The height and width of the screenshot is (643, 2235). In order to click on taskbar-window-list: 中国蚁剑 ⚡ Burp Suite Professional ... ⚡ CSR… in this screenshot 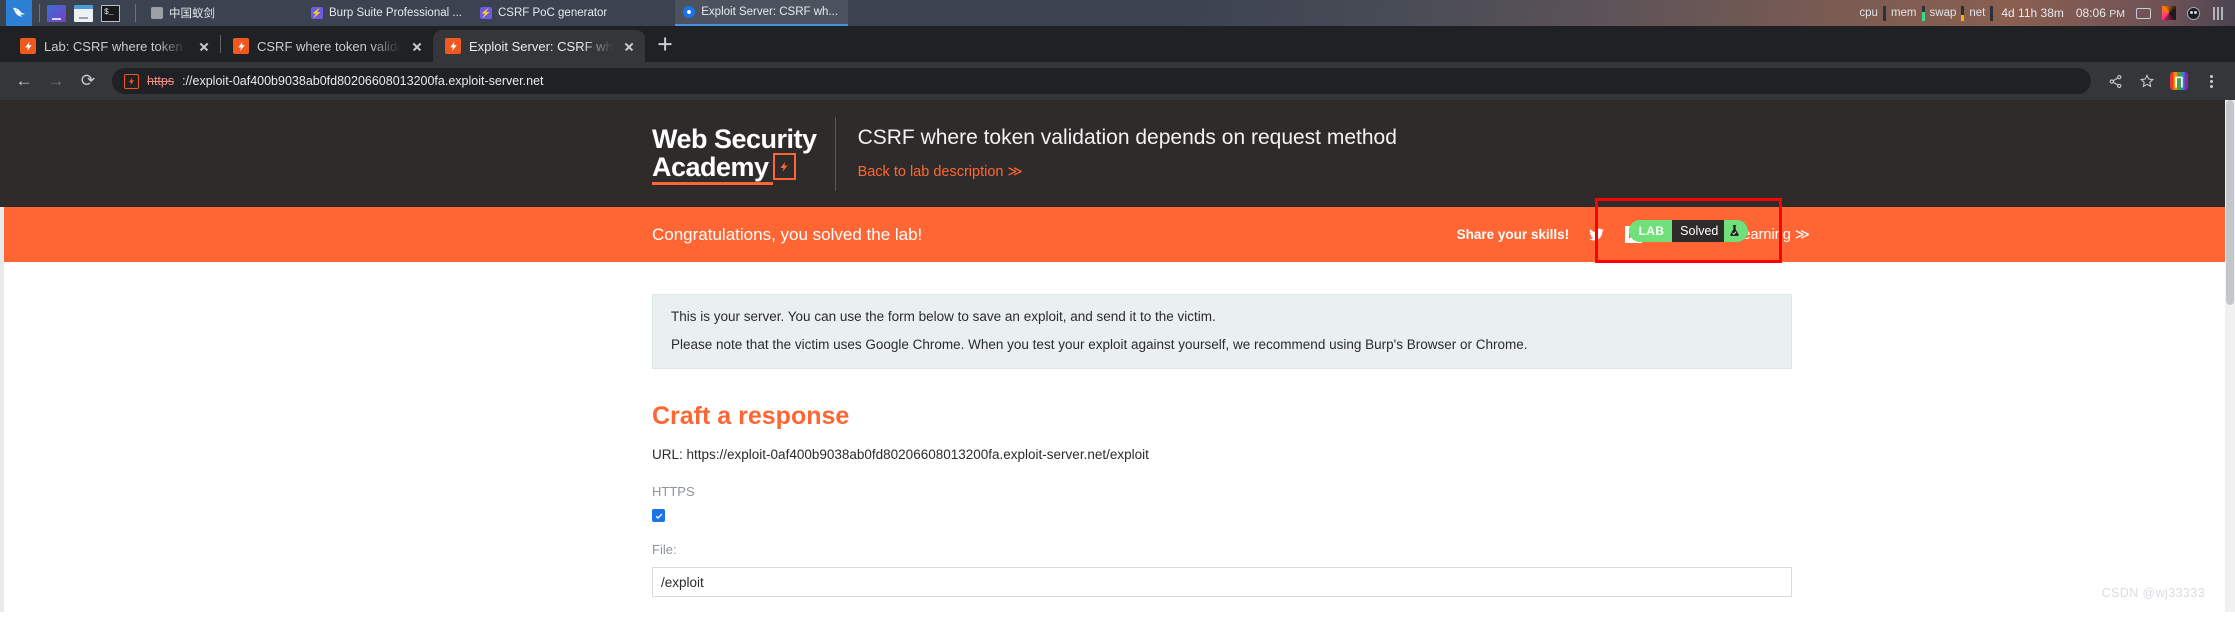, I will do `click(496, 13)`.